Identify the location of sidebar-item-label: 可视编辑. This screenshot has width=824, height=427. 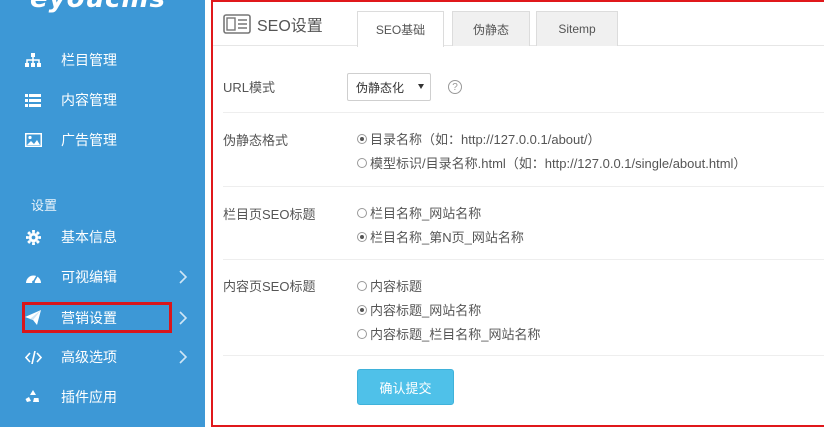
(89, 277).